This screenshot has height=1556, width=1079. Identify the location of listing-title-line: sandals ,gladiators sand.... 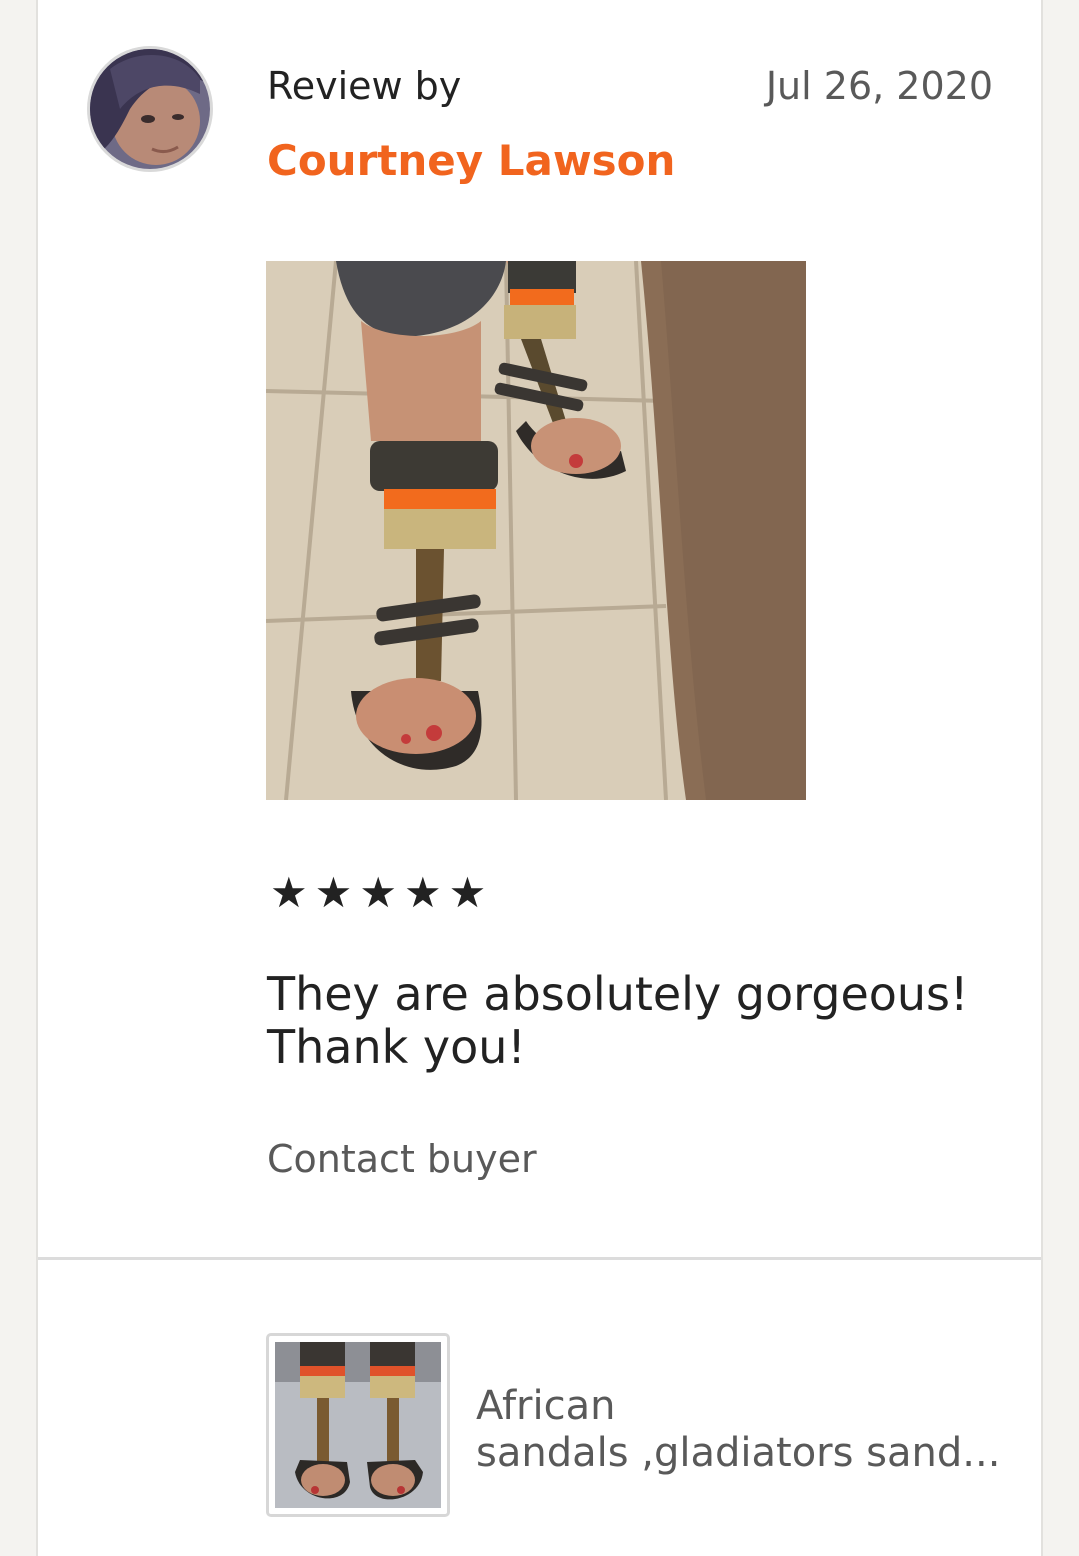
(738, 1453).